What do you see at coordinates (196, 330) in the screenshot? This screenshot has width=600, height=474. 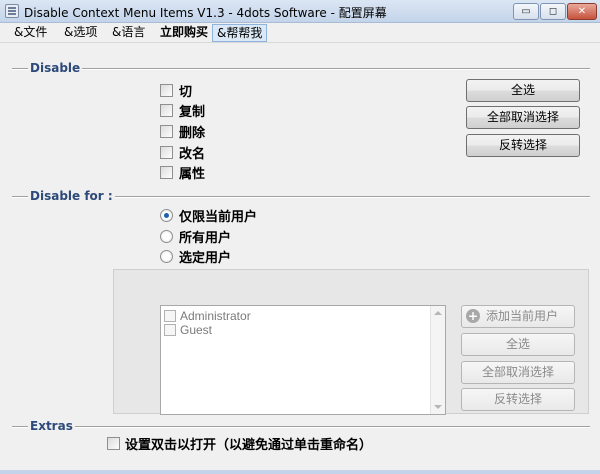 I see `user-name-guest: Guest` at bounding box center [196, 330].